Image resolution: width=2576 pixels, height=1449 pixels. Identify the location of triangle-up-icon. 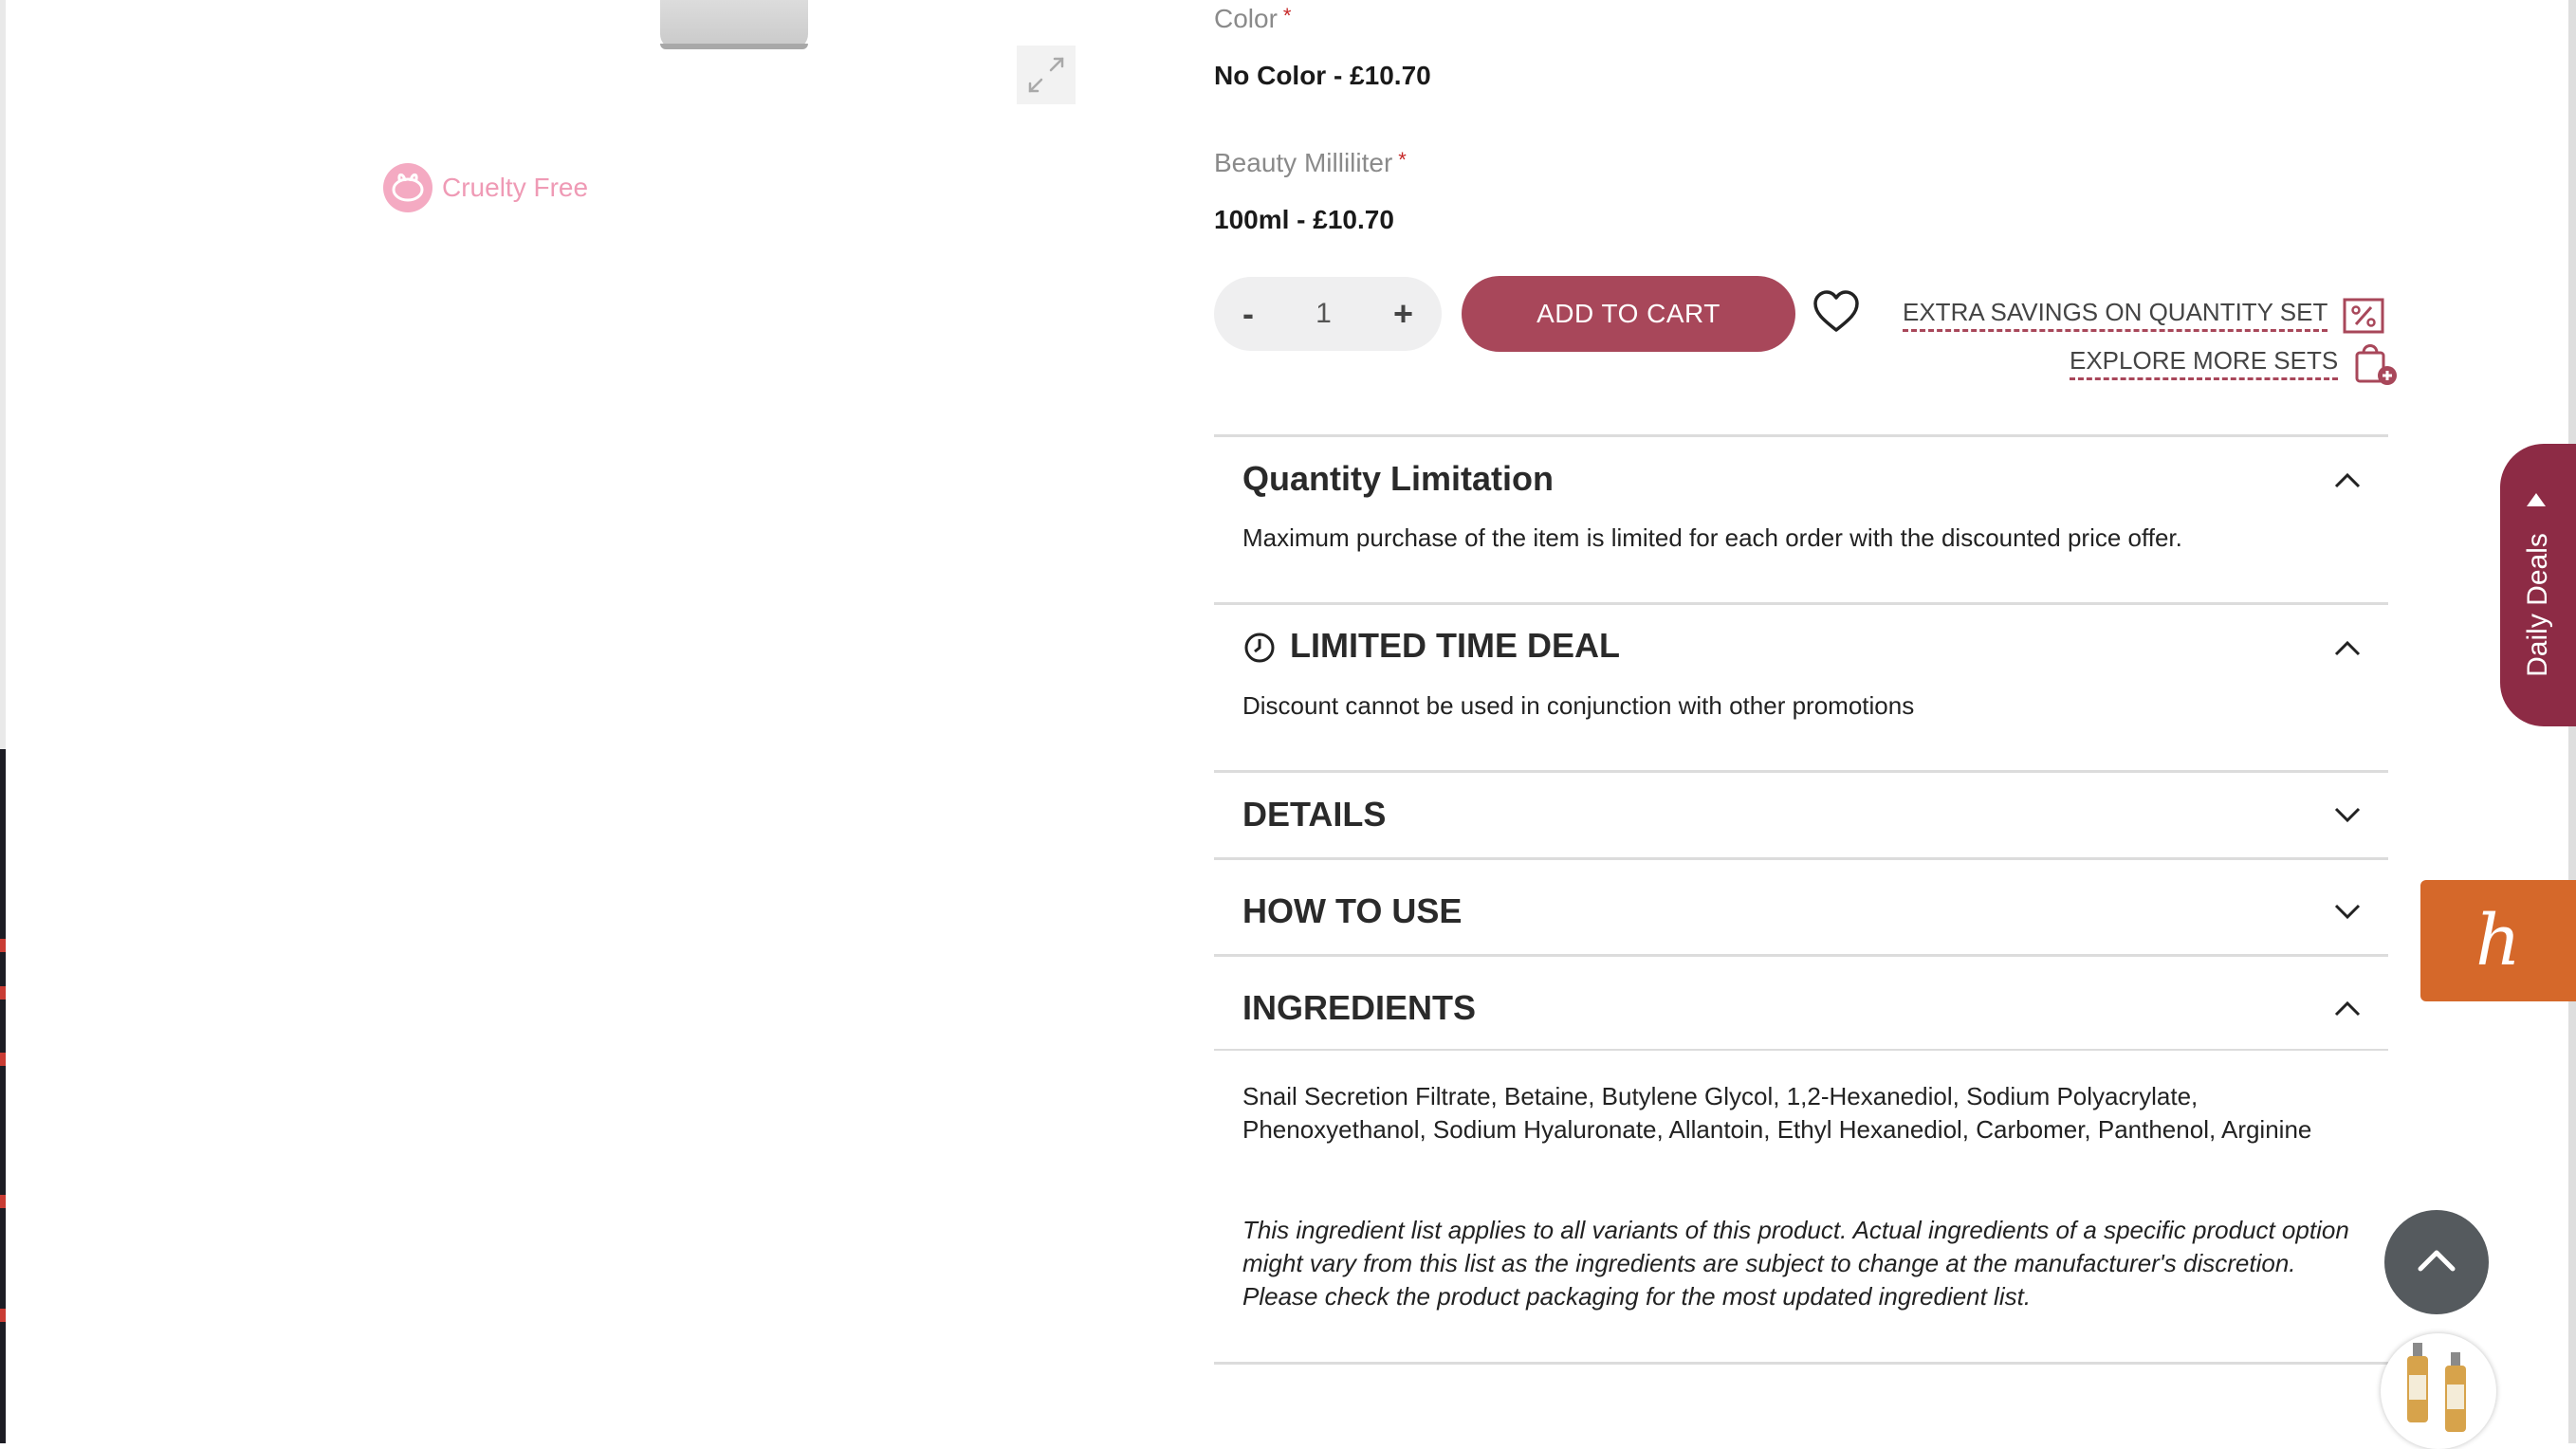
(2536, 499).